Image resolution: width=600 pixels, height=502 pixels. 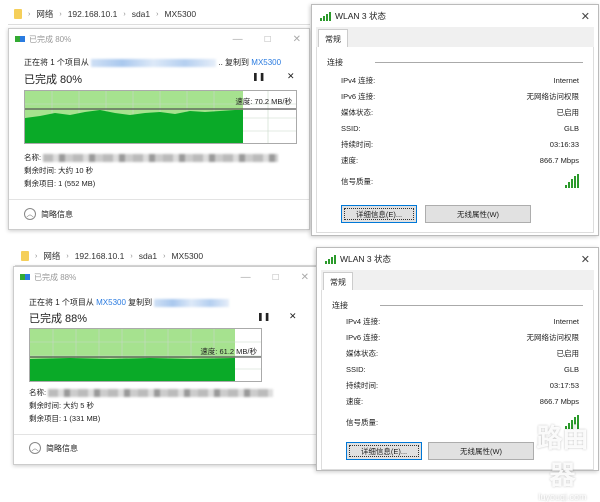 I want to click on status-row: IPv4 连接: Internet, so click(x=455, y=80).